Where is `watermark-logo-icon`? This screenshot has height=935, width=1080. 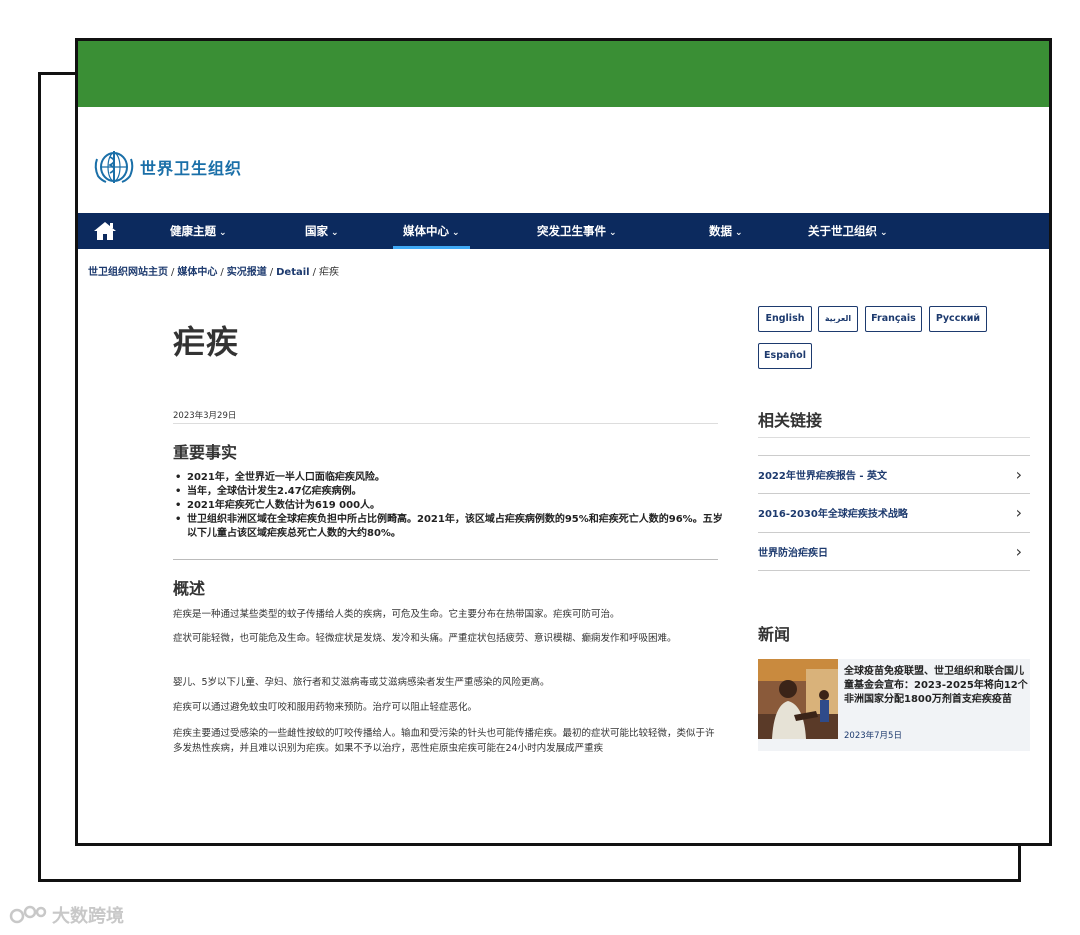 watermark-logo-icon is located at coordinates (28, 914).